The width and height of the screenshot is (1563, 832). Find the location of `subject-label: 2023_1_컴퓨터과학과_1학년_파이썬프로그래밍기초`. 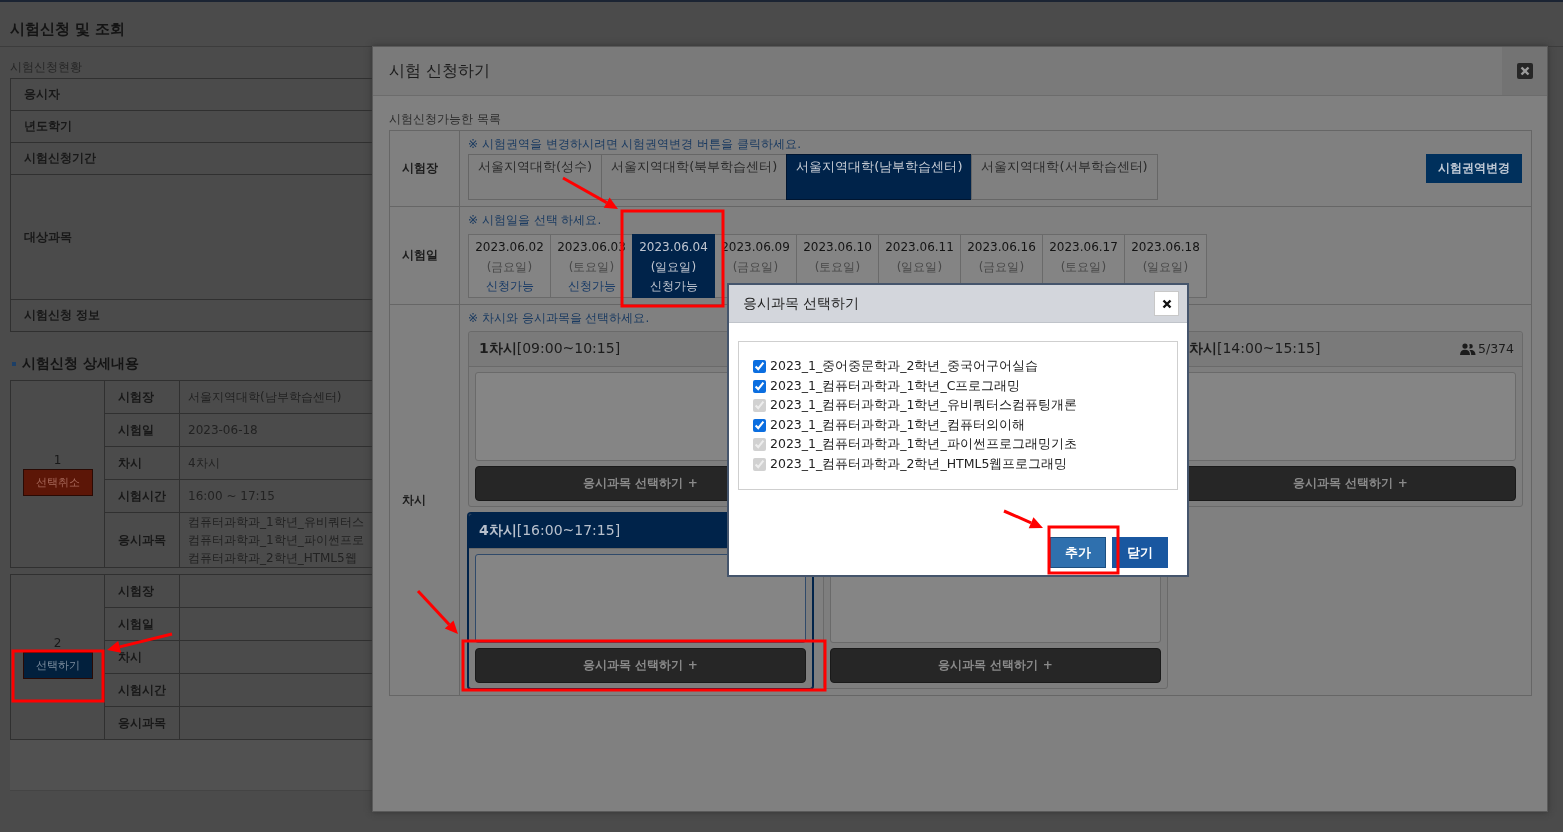

subject-label: 2023_1_컴퓨터과학과_1학년_파이썬프로그래밍기초 is located at coordinates (923, 445).